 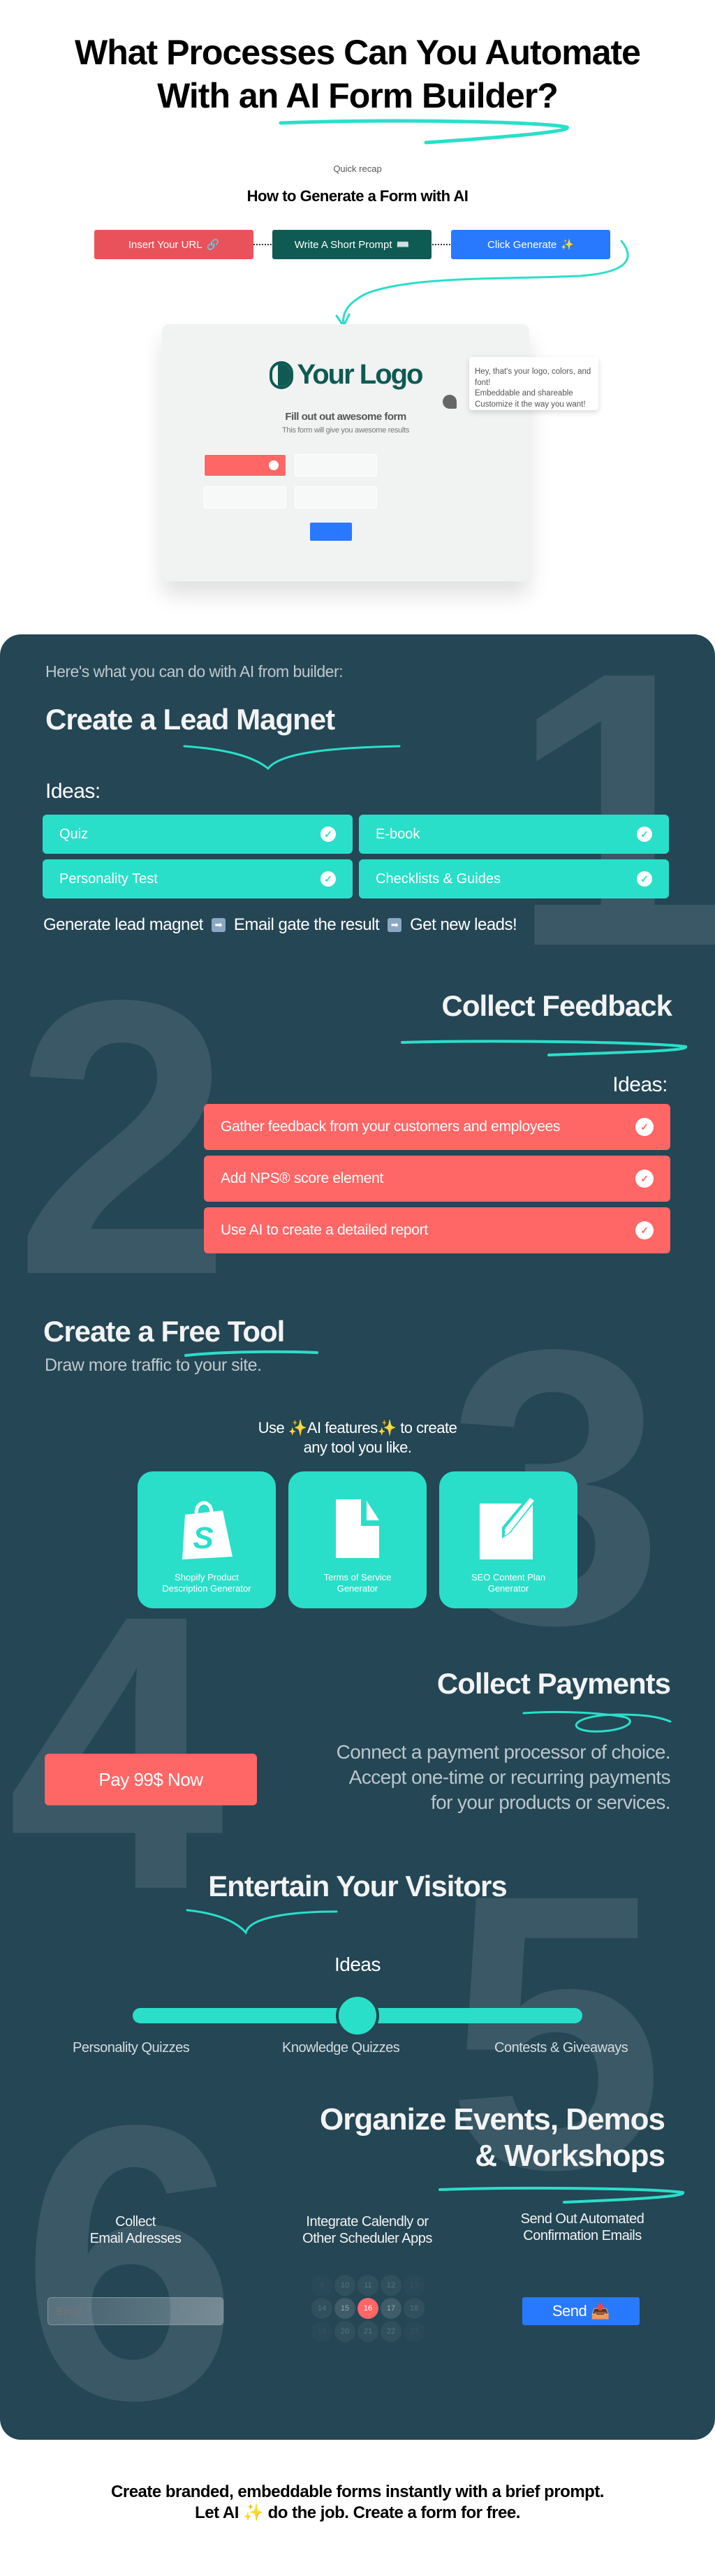 What do you see at coordinates (391, 2285) in the screenshot?
I see `calendar-day: 12` at bounding box center [391, 2285].